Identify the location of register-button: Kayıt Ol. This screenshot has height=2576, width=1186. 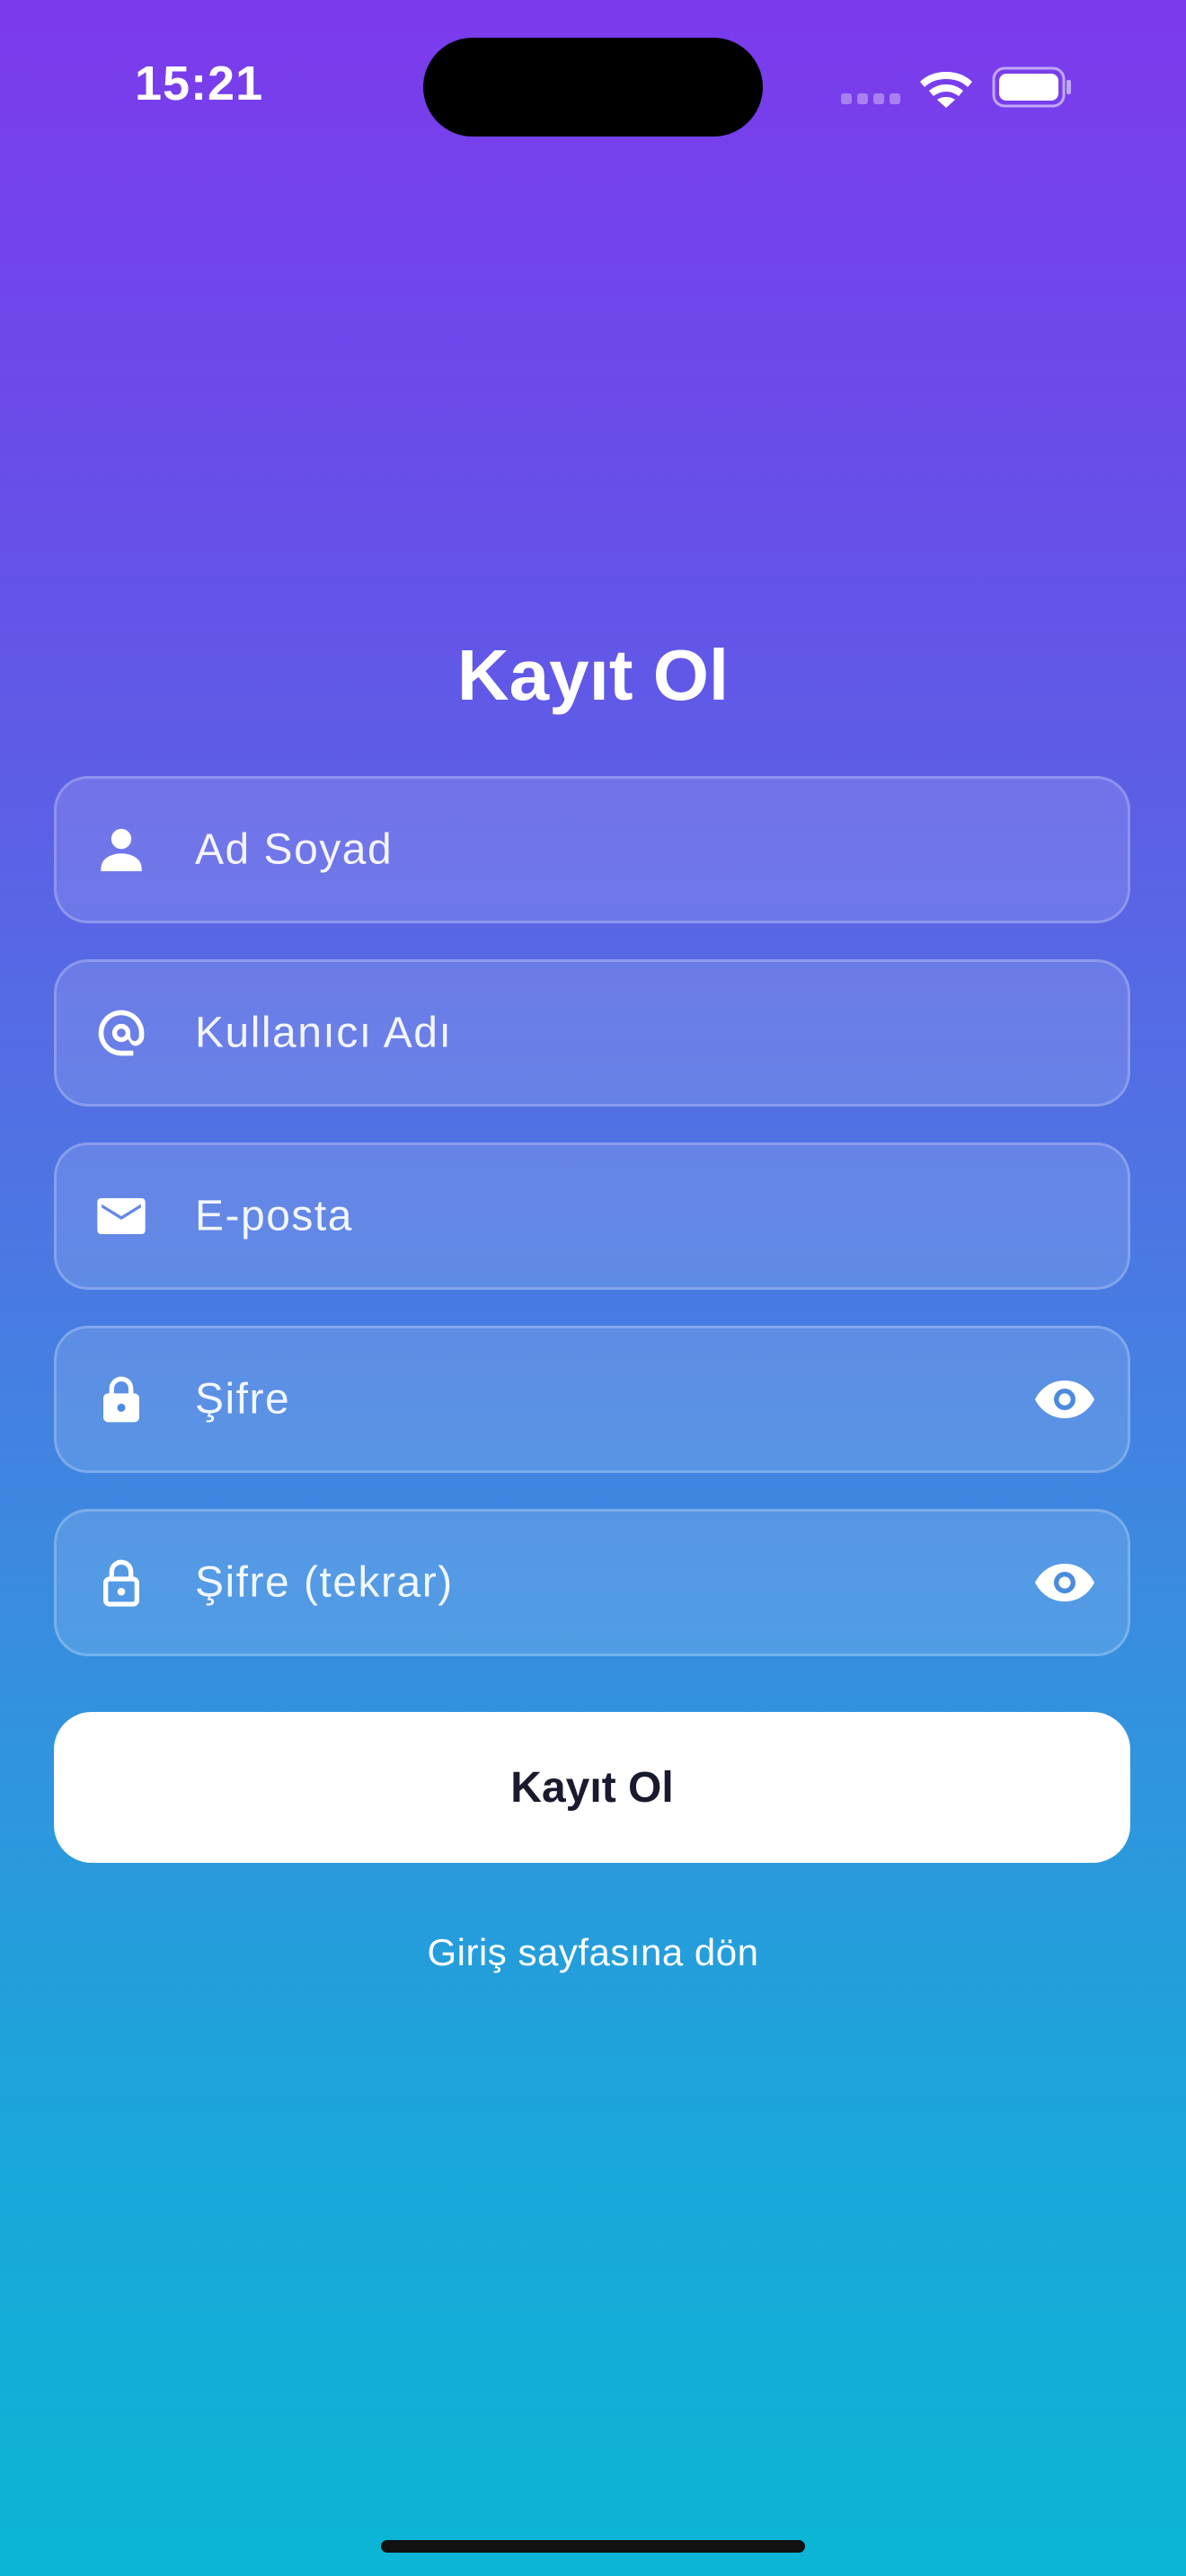
(592, 1787).